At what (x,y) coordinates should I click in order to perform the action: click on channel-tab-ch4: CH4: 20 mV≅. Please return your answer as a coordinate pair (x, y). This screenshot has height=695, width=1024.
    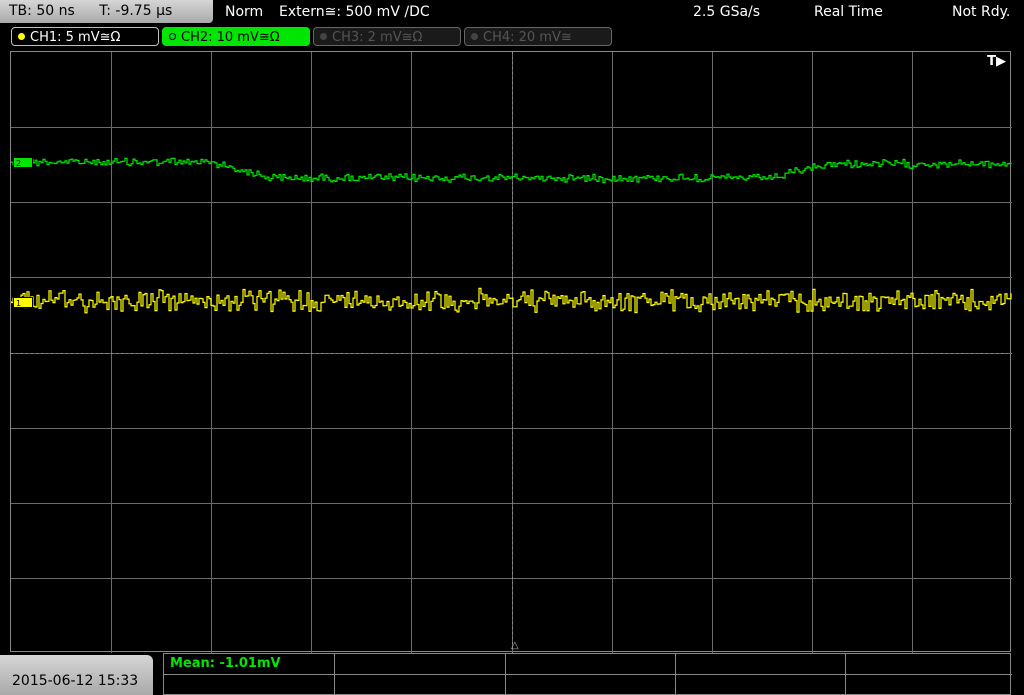
    Looking at the image, I should click on (538, 36).